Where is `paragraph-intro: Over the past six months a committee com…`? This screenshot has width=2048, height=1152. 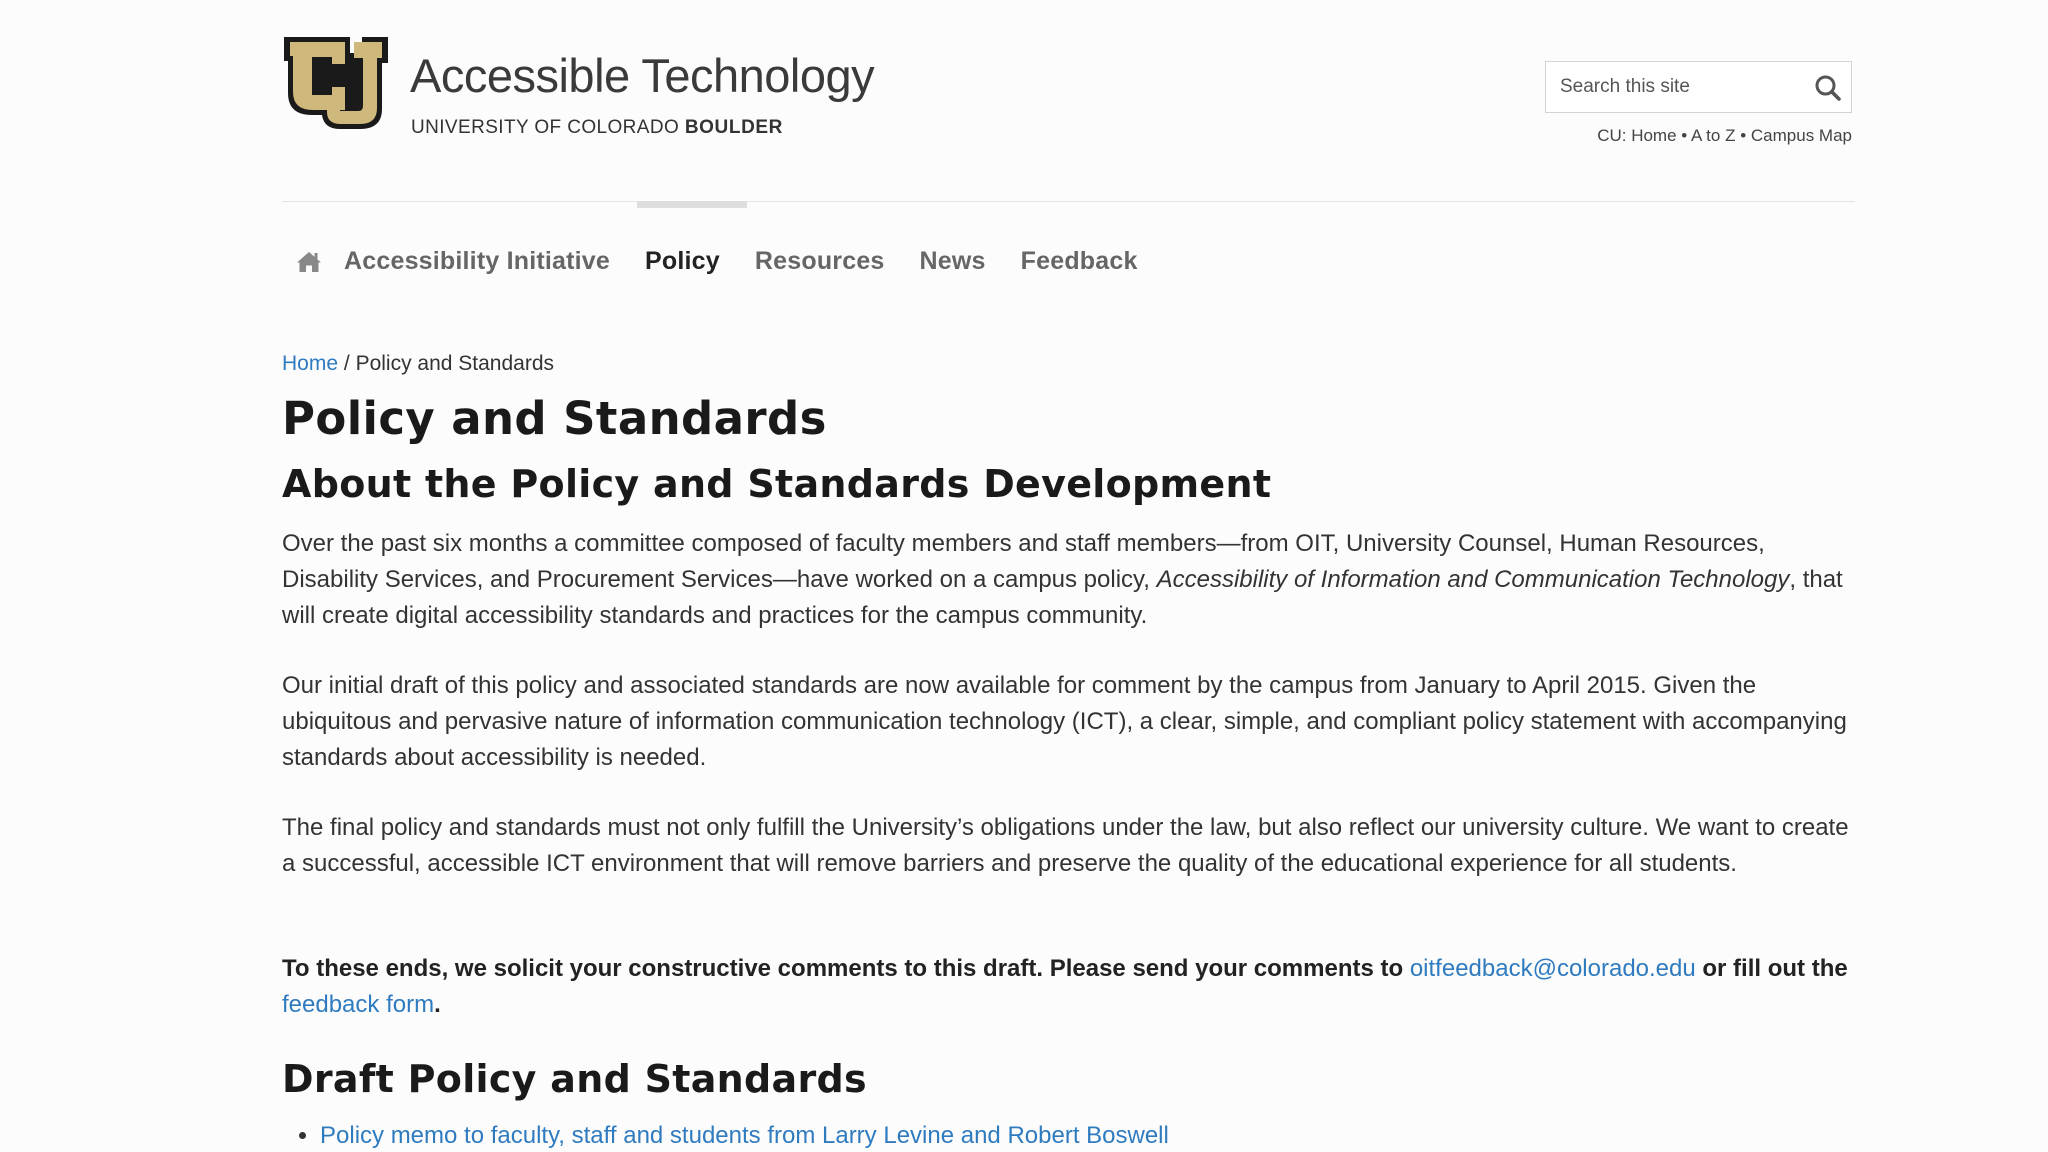 paragraph-intro: Over the past six months a committee com… is located at coordinates (1068, 580).